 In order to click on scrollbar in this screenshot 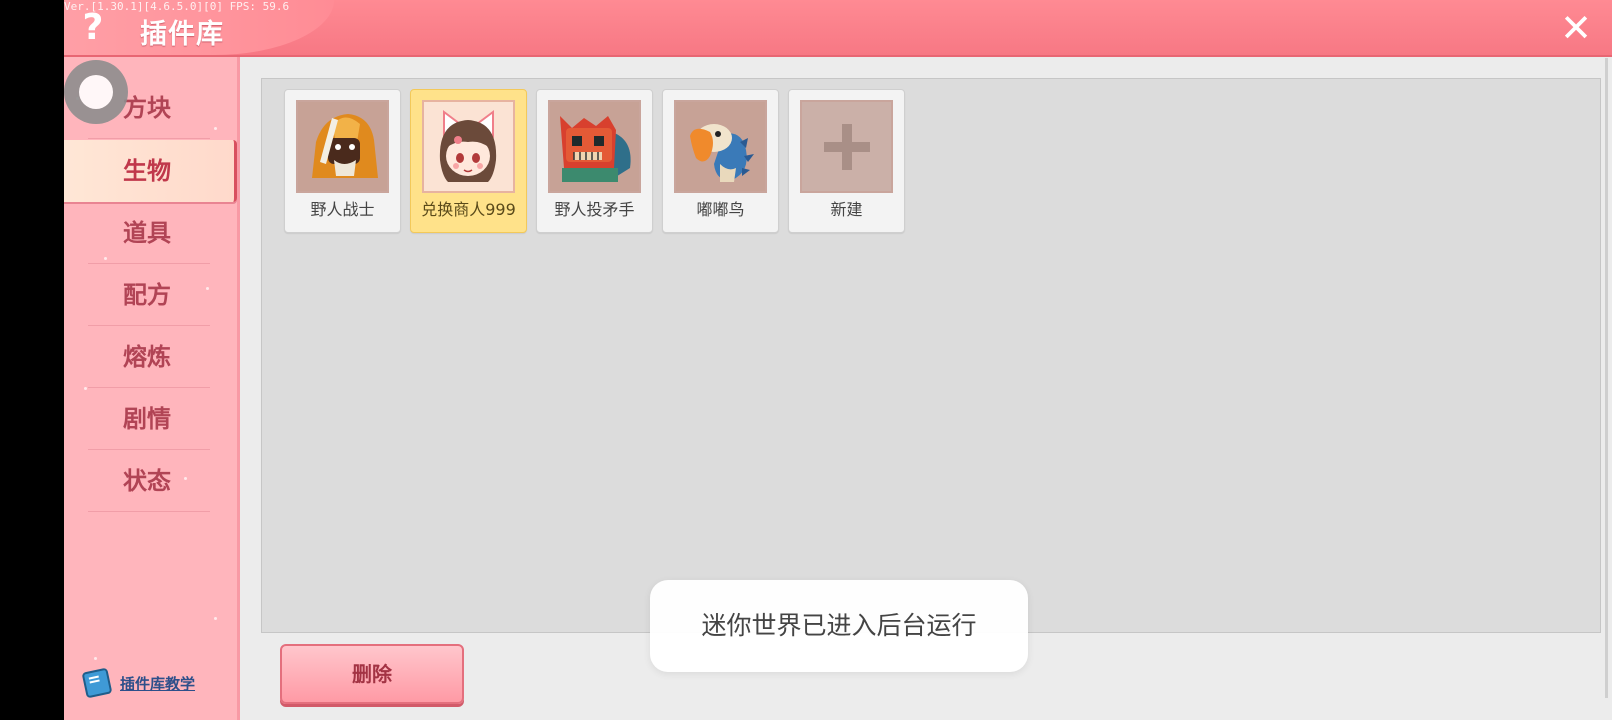, I will do `click(1606, 378)`.